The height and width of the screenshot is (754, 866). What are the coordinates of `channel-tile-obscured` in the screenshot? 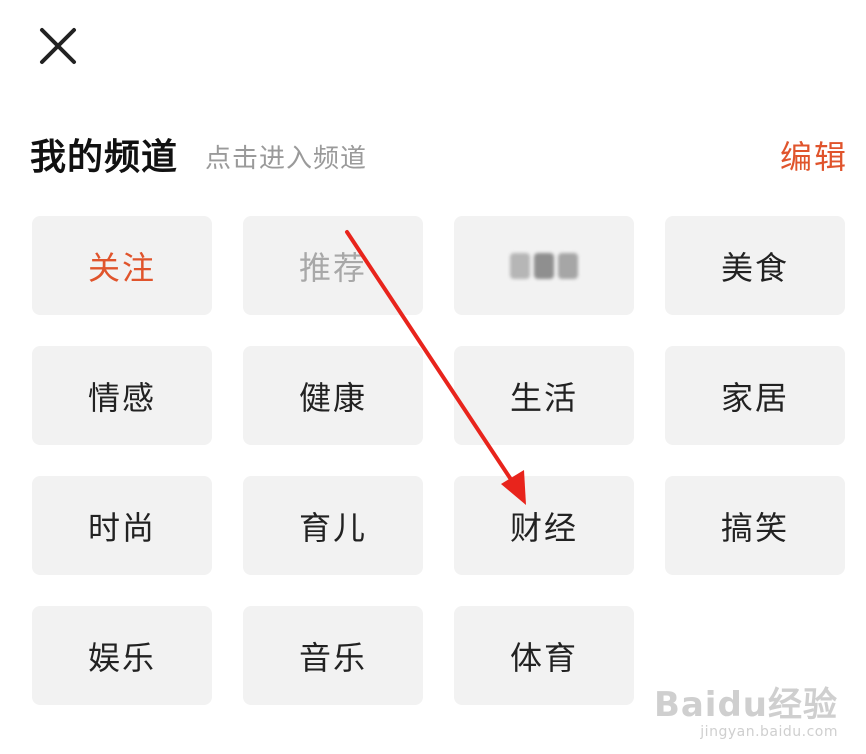 It's located at (544, 265).